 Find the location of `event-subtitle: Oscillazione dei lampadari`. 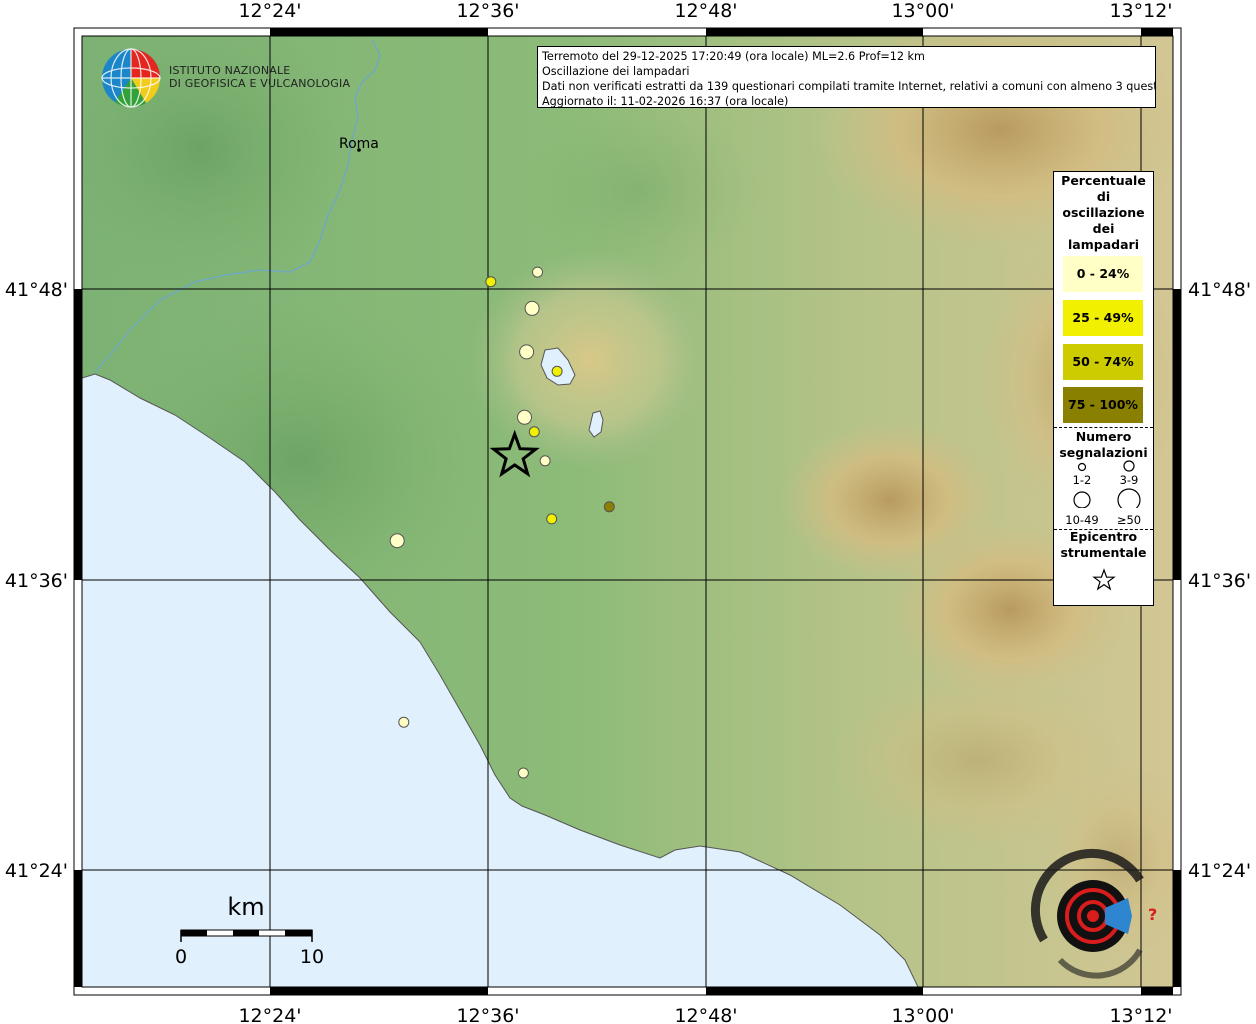

event-subtitle: Oscillazione dei lampadari is located at coordinates (616, 71).